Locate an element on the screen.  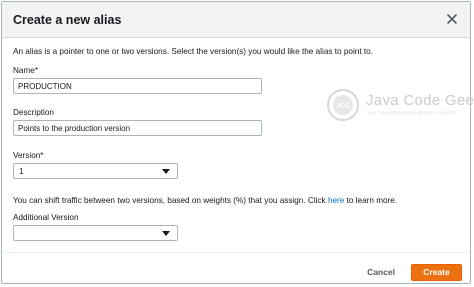
jcg-logo-text: JCG is located at coordinates (343, 106).